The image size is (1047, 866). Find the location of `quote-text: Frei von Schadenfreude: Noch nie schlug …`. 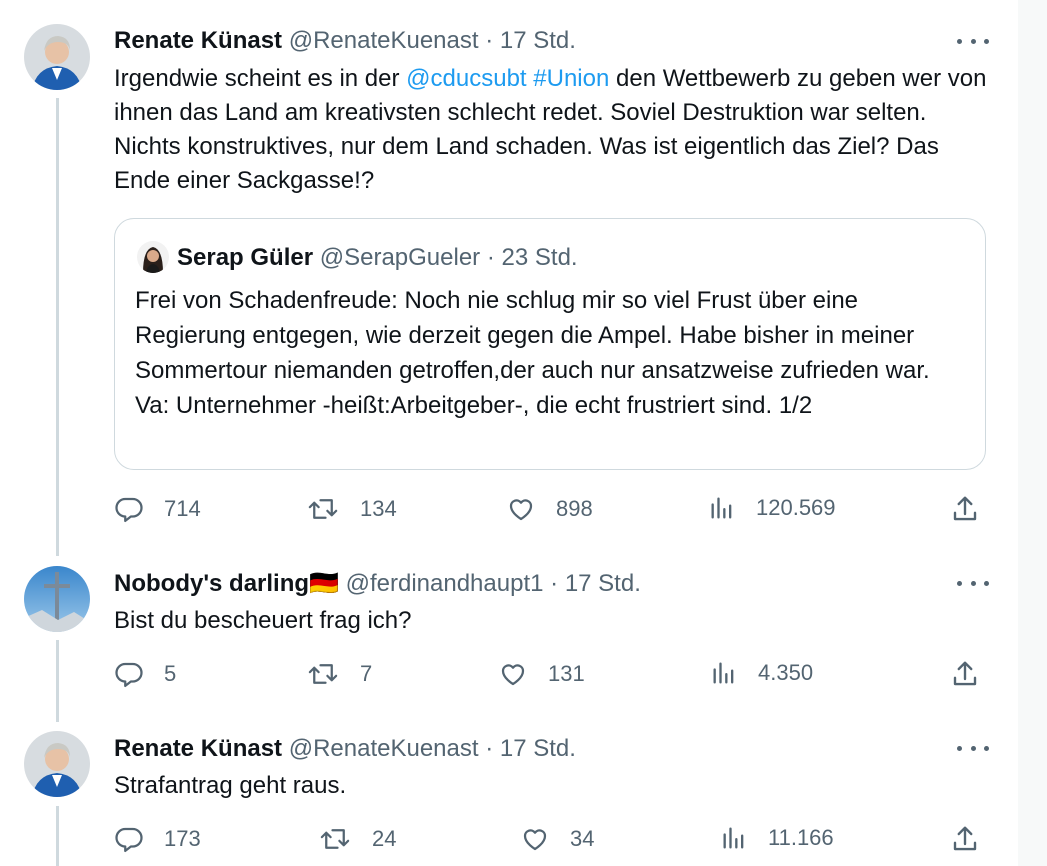

quote-text: Frei von Schadenfreude: Noch nie schlug … is located at coordinates (532, 353).